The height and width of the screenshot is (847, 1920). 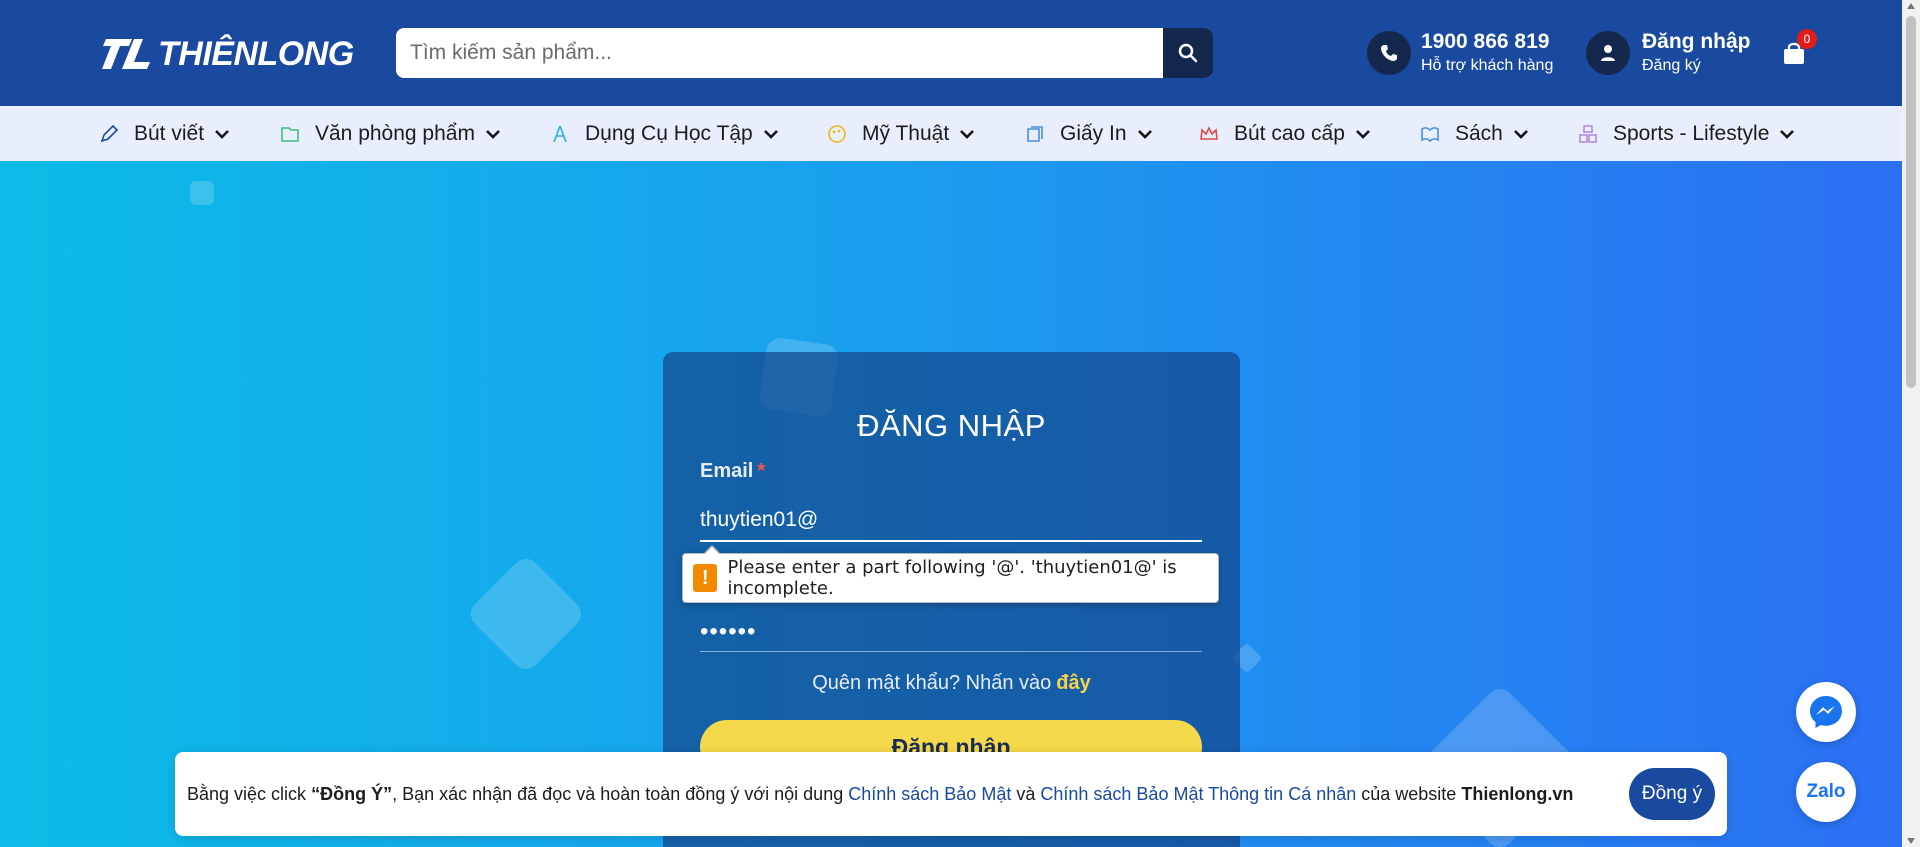 I want to click on warning-icon: !, so click(x=705, y=578).